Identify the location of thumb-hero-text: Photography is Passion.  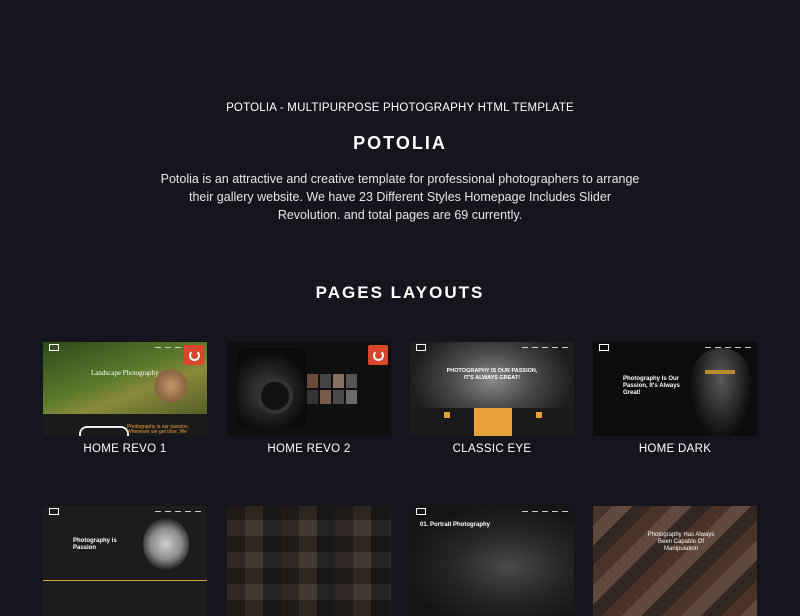
(95, 544).